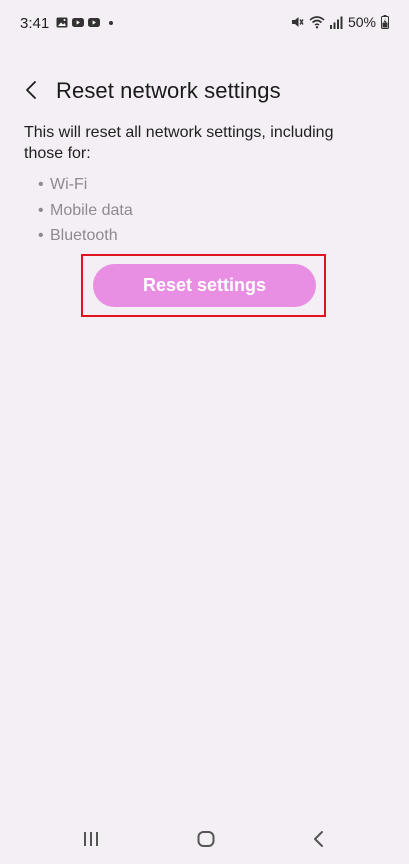 The height and width of the screenshot is (864, 409). Describe the element at coordinates (317, 22) in the screenshot. I see `wifi-icon` at that location.